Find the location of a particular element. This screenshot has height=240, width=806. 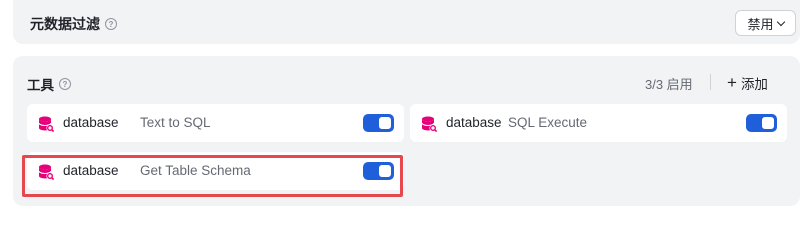

divider is located at coordinates (710, 82).